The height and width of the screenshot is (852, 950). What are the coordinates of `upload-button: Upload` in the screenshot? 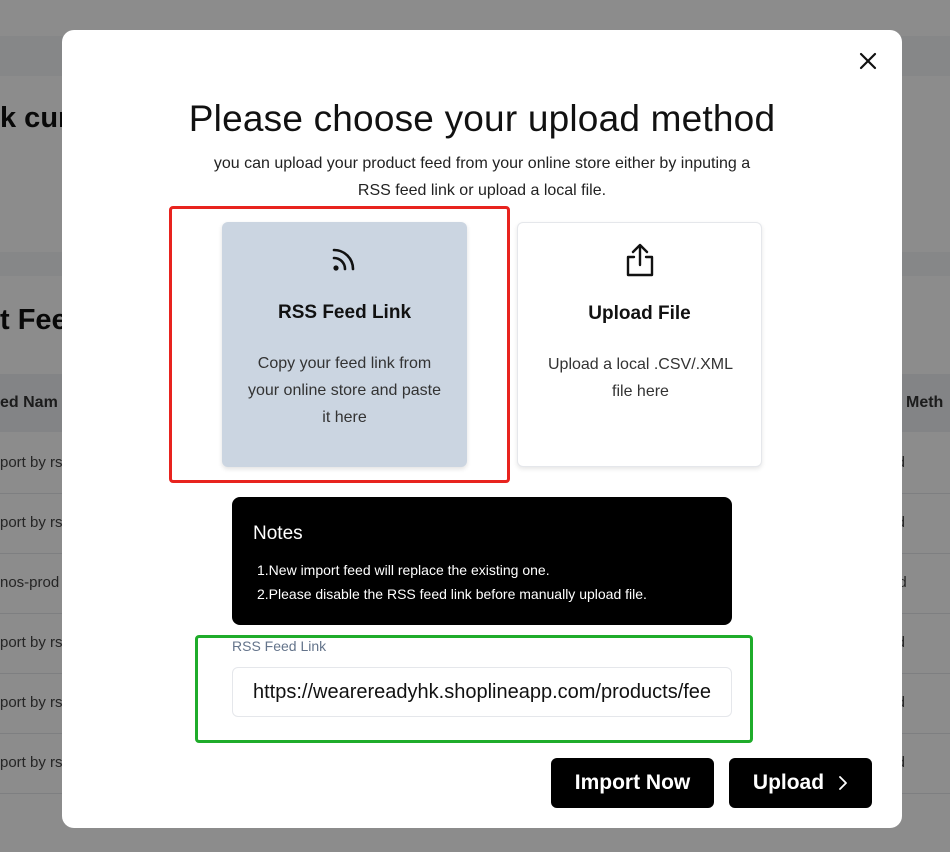 It's located at (800, 783).